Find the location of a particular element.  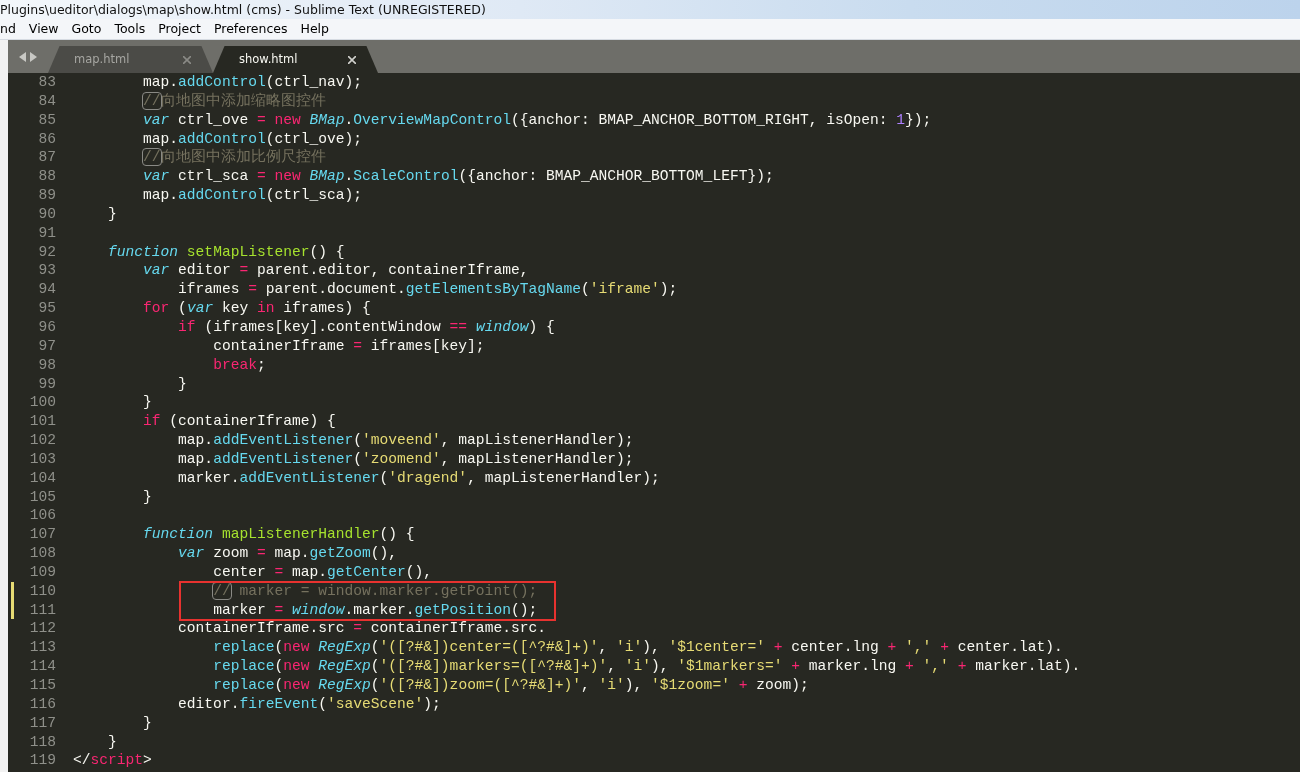

code-token: iframes[key]; is located at coordinates (427, 345).